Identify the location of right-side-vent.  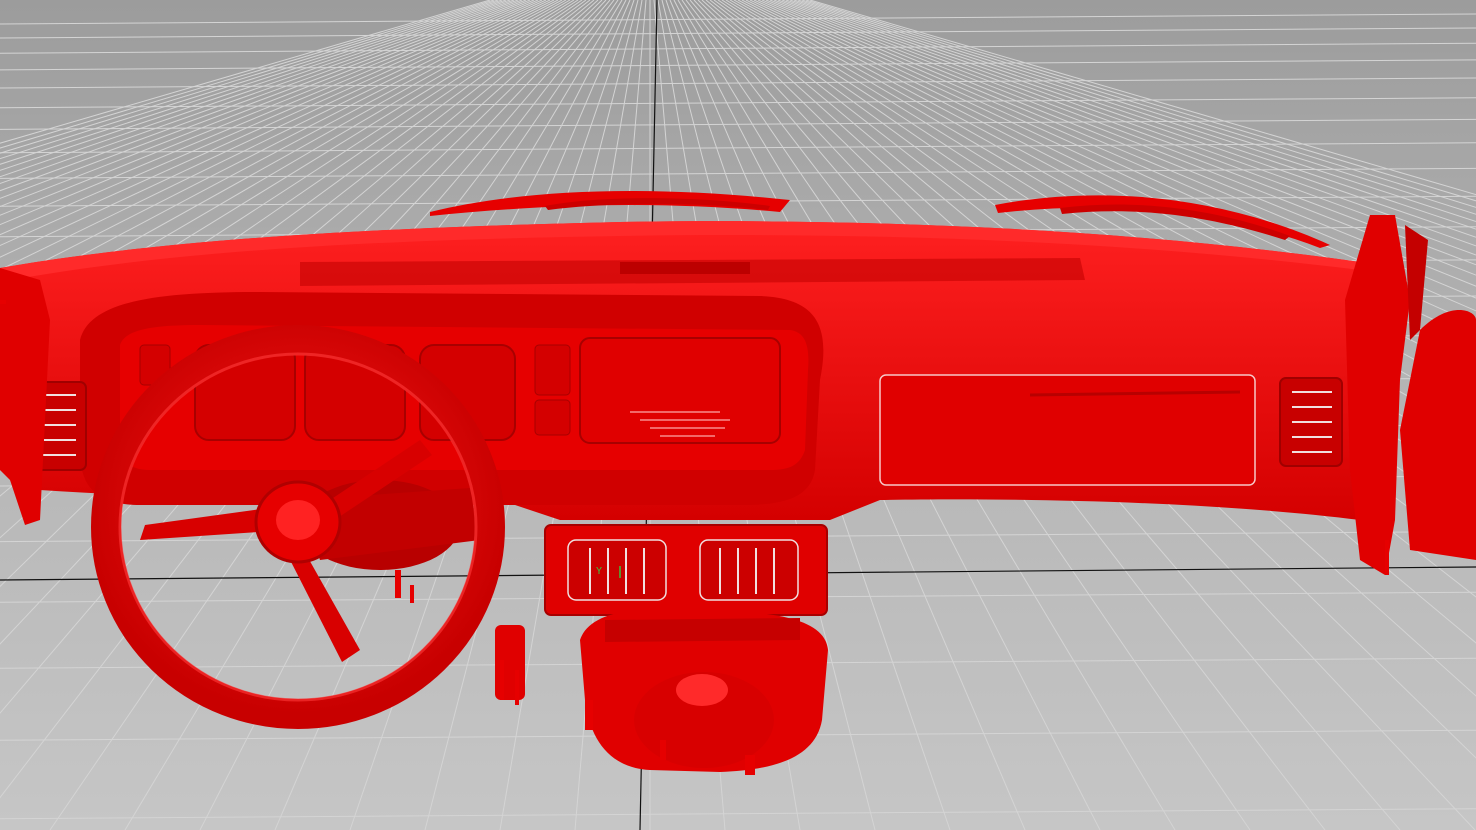
(1311, 422).